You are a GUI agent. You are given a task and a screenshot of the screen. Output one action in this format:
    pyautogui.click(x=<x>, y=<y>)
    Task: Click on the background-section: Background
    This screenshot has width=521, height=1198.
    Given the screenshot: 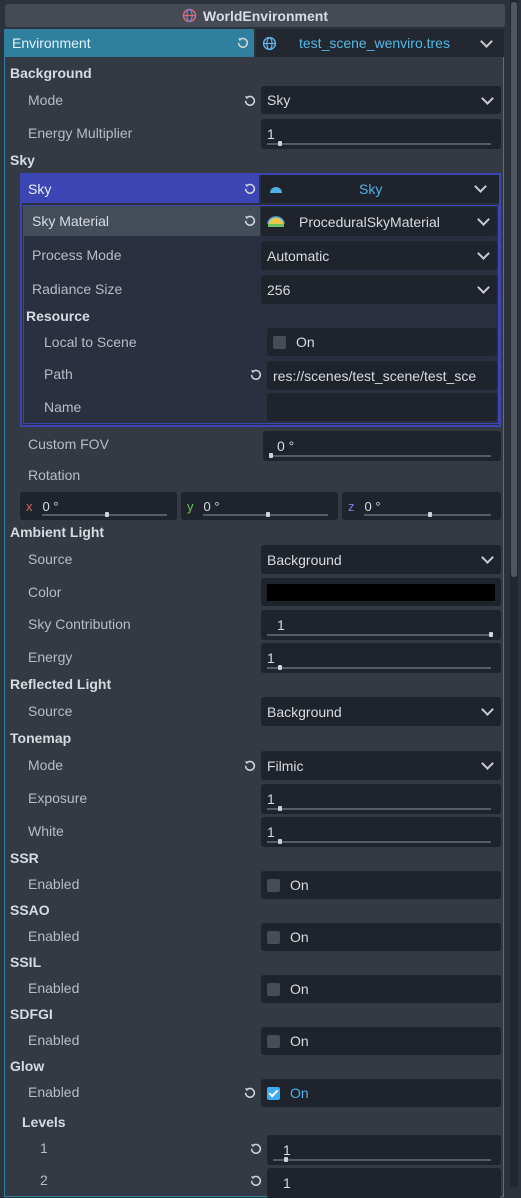 What is the action you would take?
    pyautogui.click(x=51, y=73)
    